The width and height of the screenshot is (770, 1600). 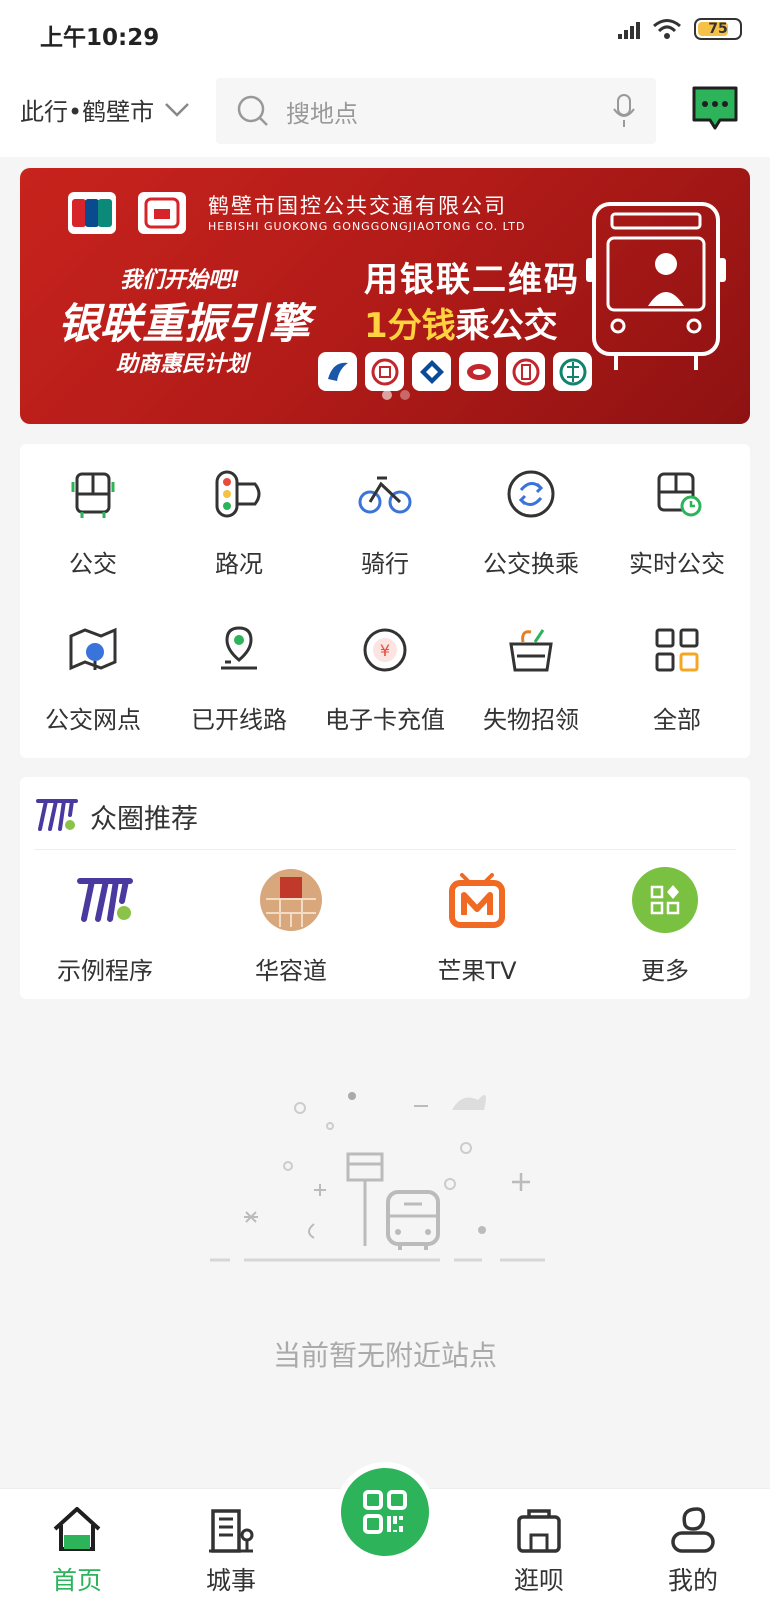 What do you see at coordinates (385, 849) in the screenshot?
I see `divider` at bounding box center [385, 849].